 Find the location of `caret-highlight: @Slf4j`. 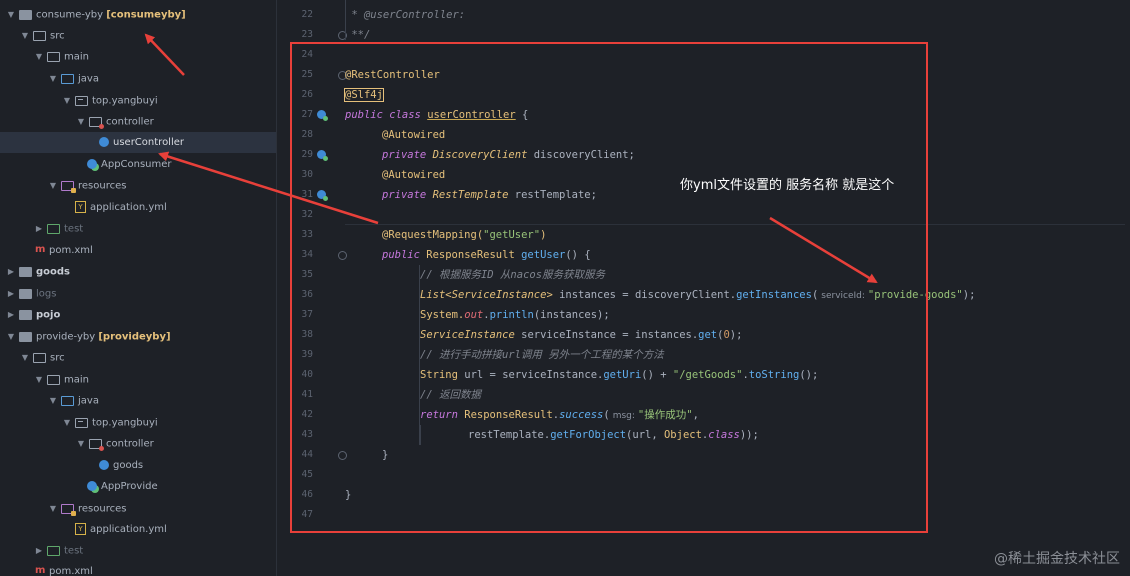

caret-highlight: @Slf4j is located at coordinates (364, 95).